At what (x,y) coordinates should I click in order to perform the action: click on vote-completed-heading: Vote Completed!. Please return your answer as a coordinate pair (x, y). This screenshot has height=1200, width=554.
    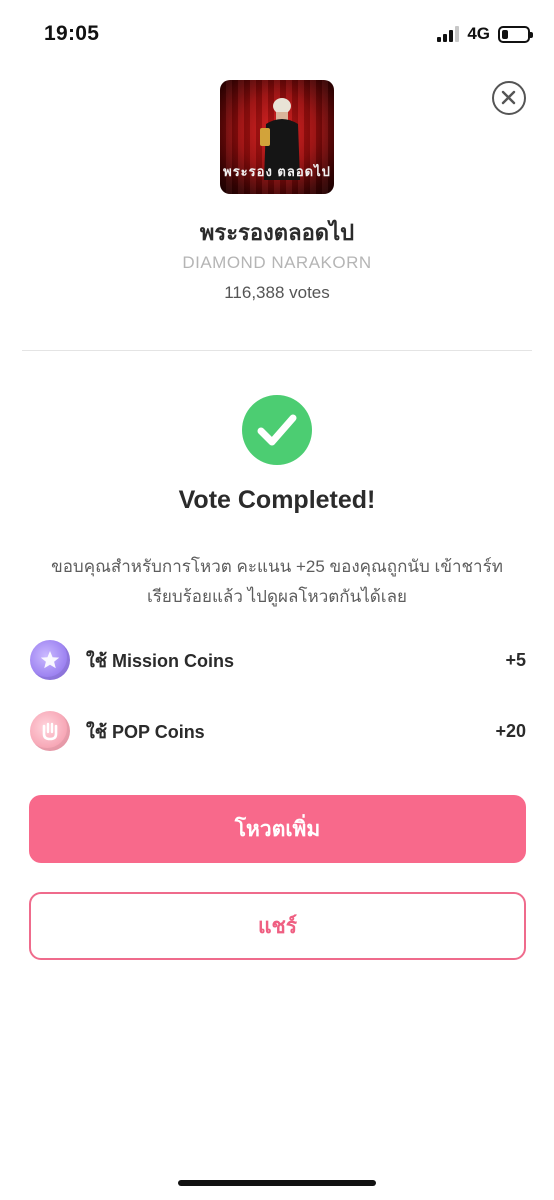
    Looking at the image, I should click on (277, 500).